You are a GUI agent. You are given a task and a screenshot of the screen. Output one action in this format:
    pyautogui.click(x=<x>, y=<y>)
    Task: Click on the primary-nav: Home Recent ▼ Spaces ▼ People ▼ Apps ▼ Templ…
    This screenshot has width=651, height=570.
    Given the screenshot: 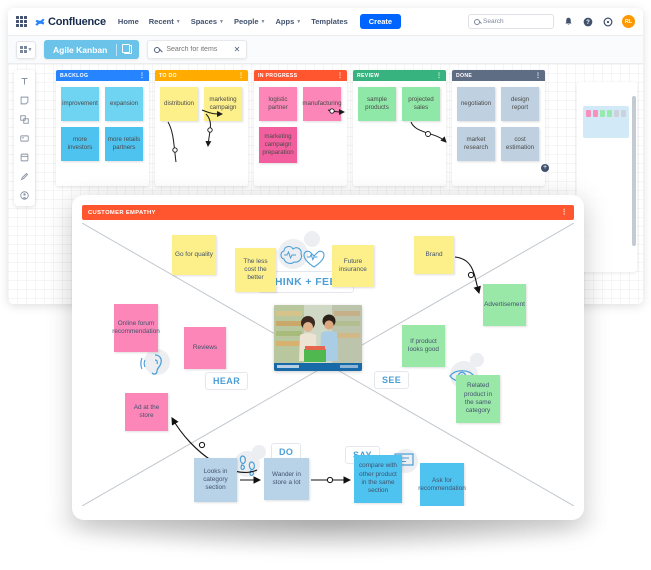 What is the action you would take?
    pyautogui.click(x=233, y=21)
    